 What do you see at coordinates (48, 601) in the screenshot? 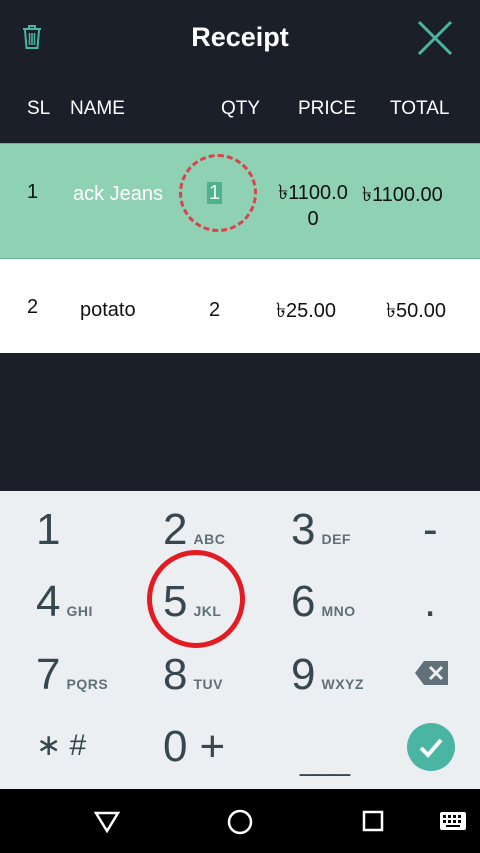
I see `key-digit: 4` at bounding box center [48, 601].